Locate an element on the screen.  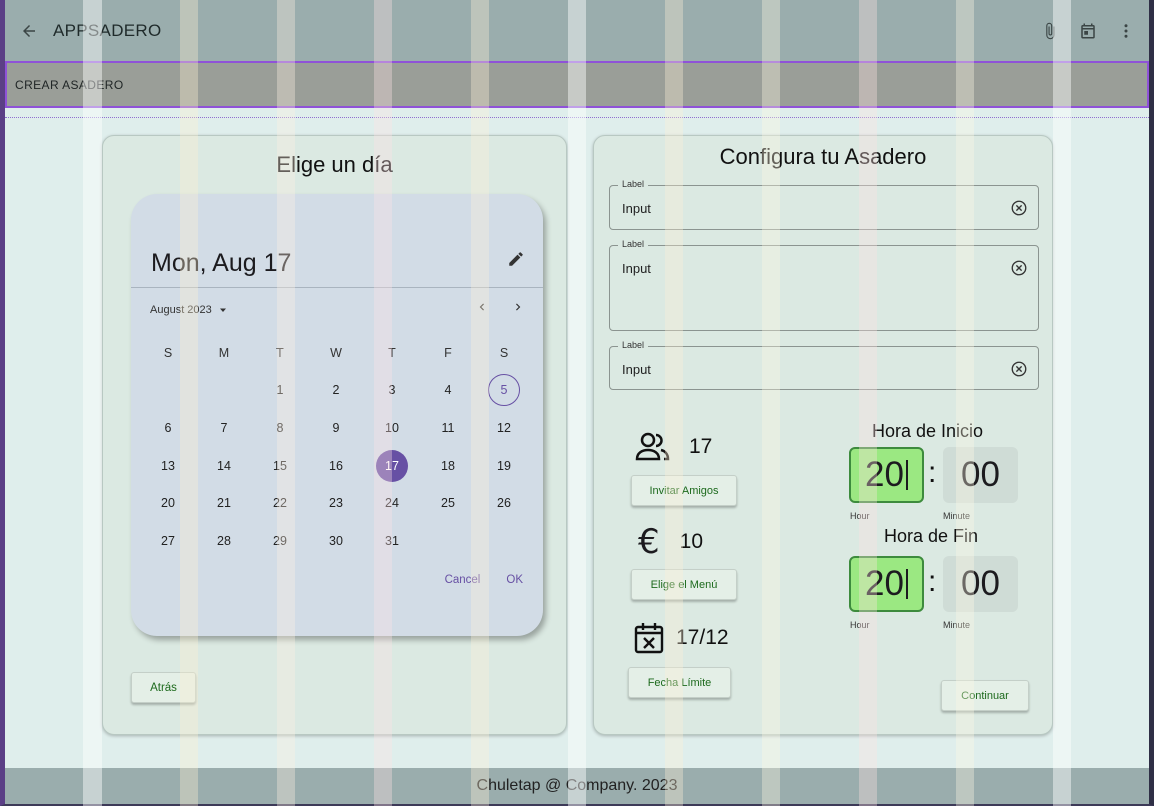
calendar-cell: 6 is located at coordinates (168, 428).